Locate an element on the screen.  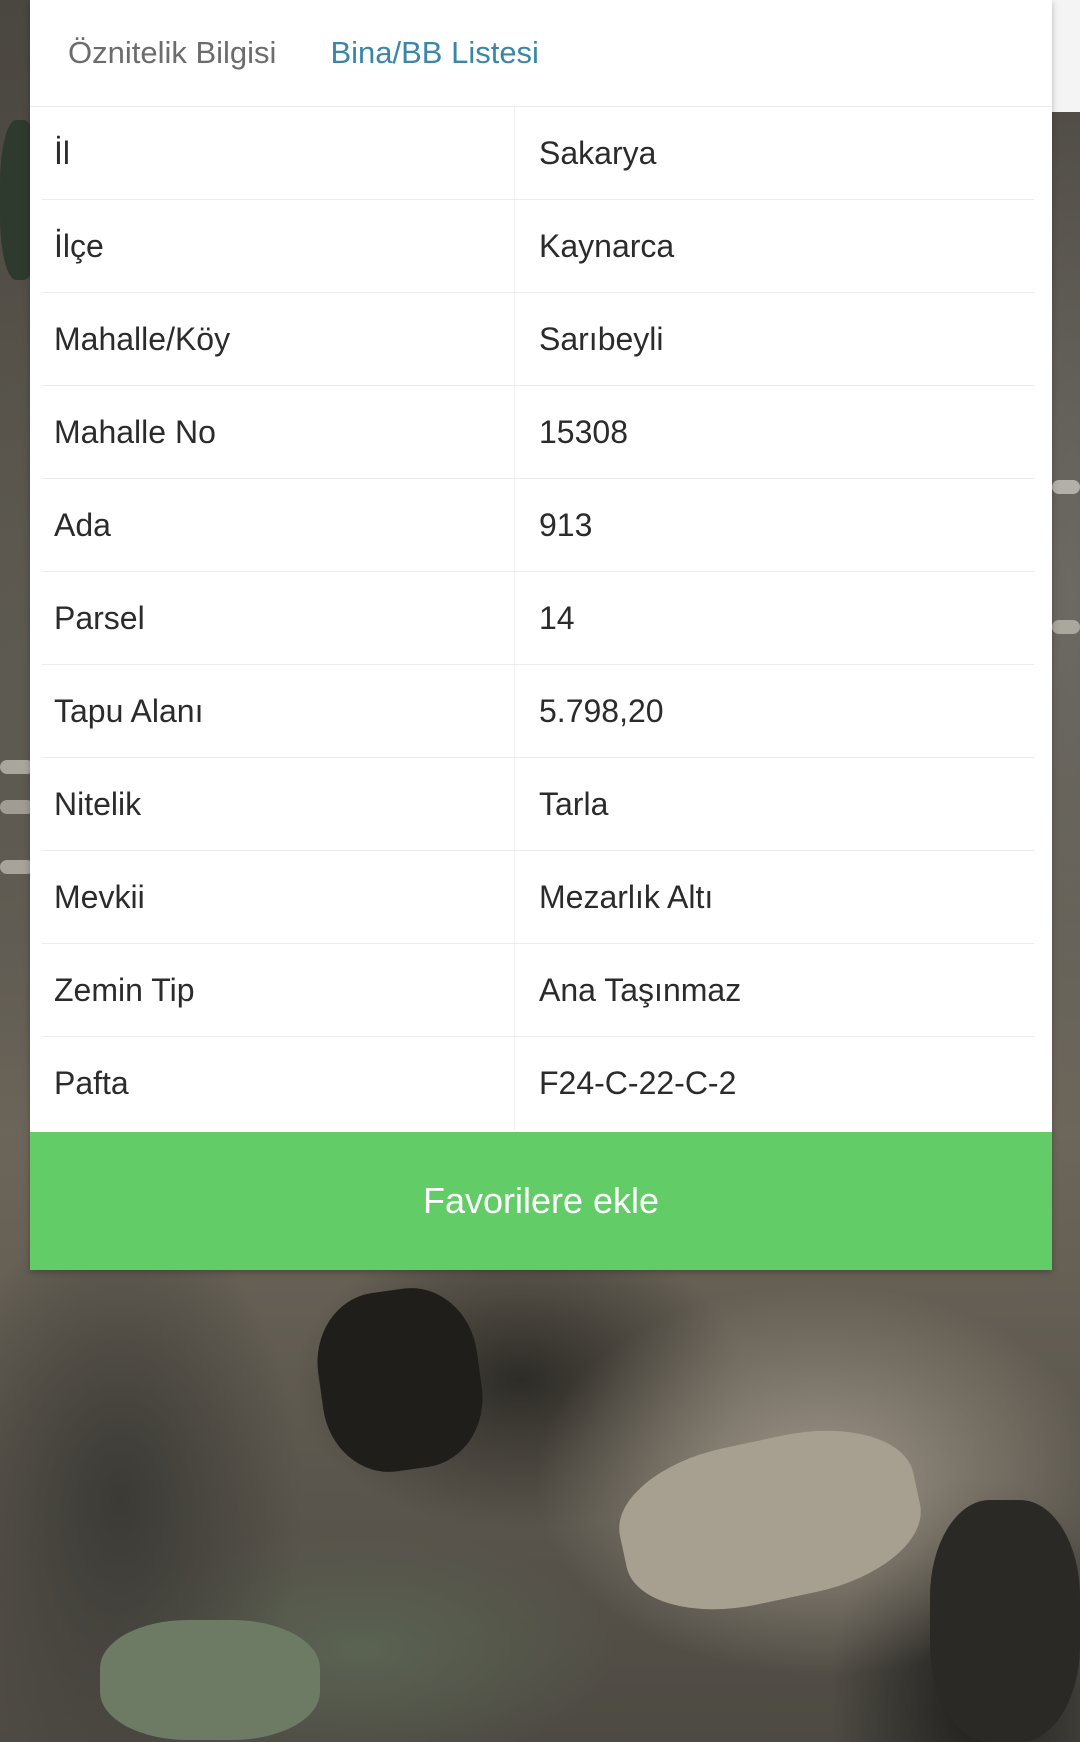
row-value: F24-C-22-C-2 is located at coordinates (638, 1083).